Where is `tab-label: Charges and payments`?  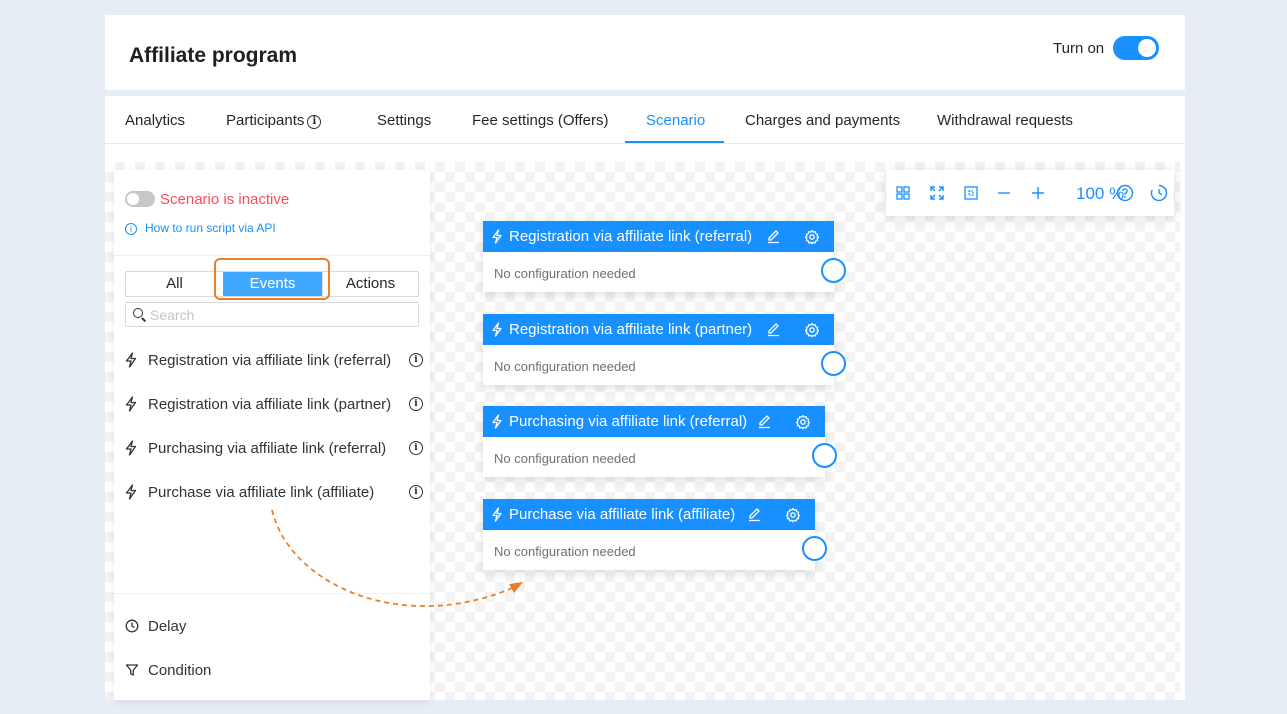 tab-label: Charges and payments is located at coordinates (823, 120).